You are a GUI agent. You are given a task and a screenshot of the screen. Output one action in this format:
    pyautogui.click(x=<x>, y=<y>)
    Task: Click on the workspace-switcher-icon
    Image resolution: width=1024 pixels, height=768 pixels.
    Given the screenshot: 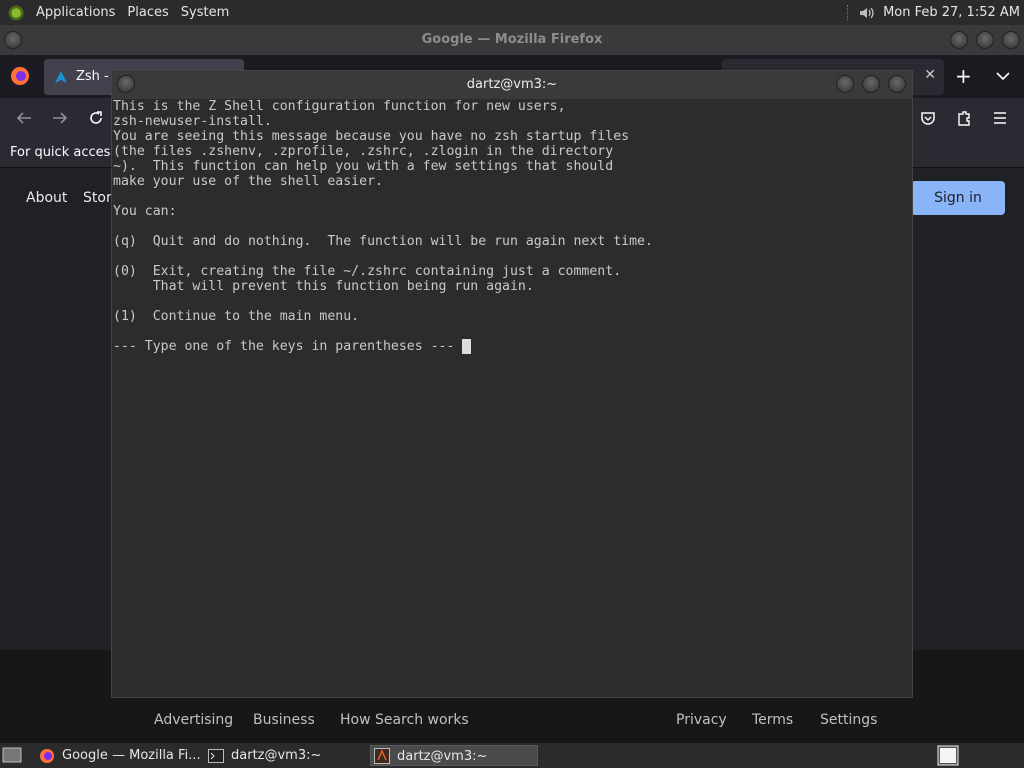 What is the action you would take?
    pyautogui.click(x=948, y=755)
    